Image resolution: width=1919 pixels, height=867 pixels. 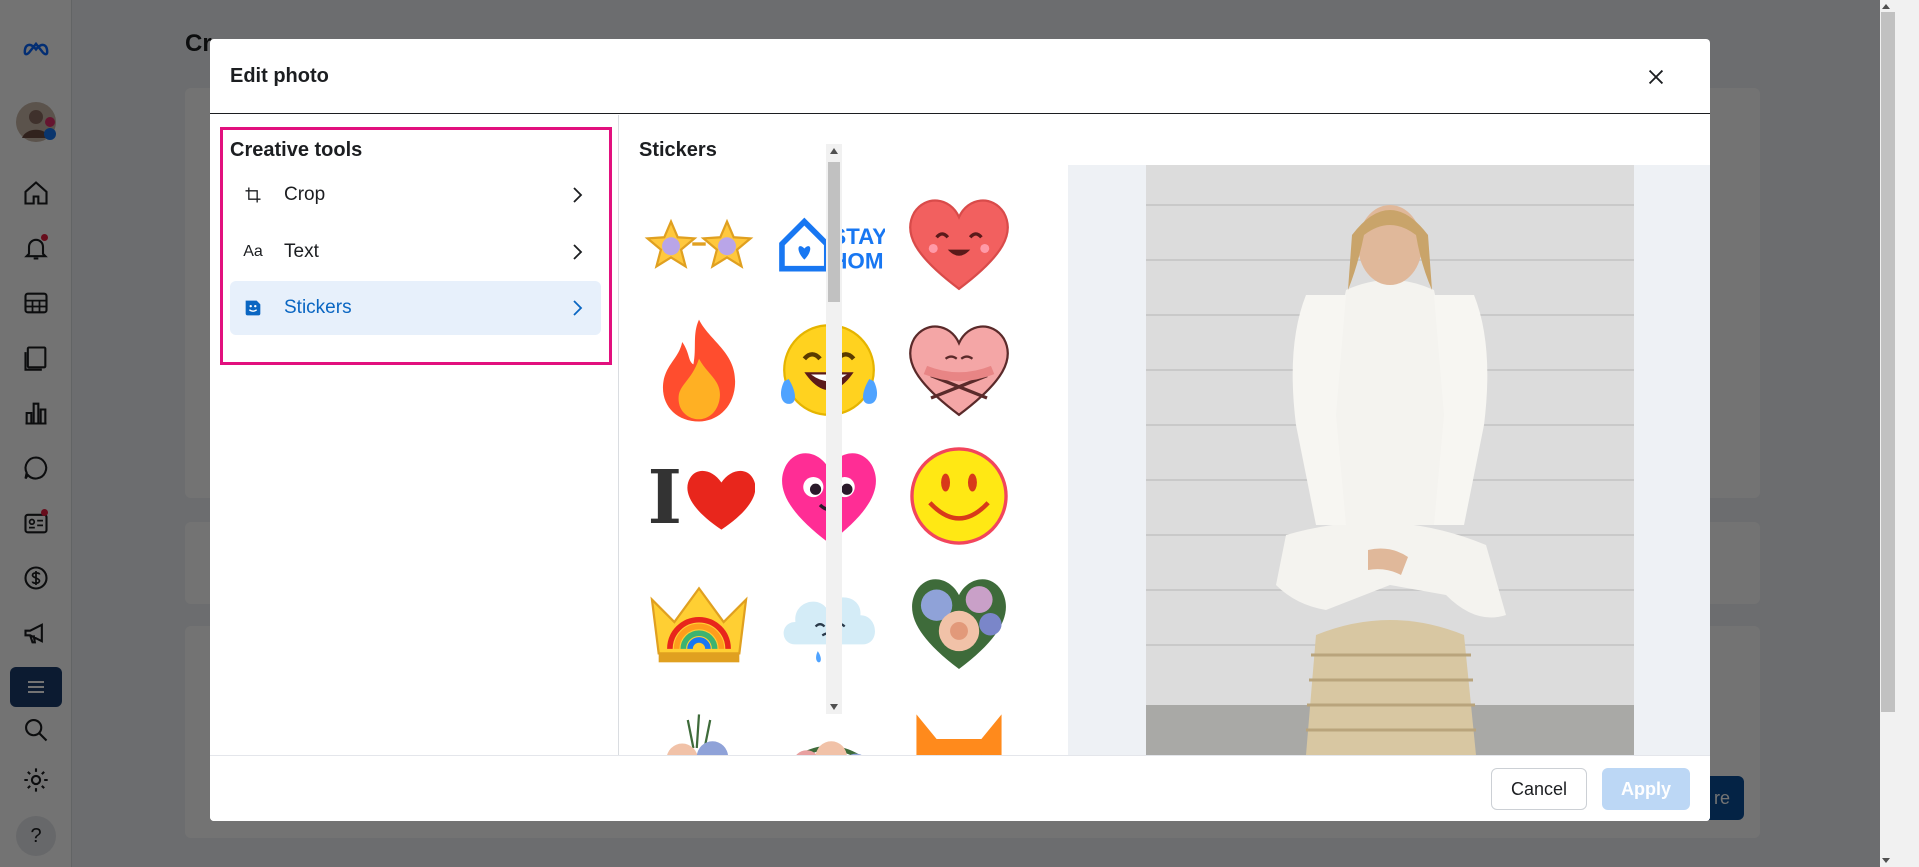 I want to click on sticker-star-sunglasses, so click(x=699, y=244).